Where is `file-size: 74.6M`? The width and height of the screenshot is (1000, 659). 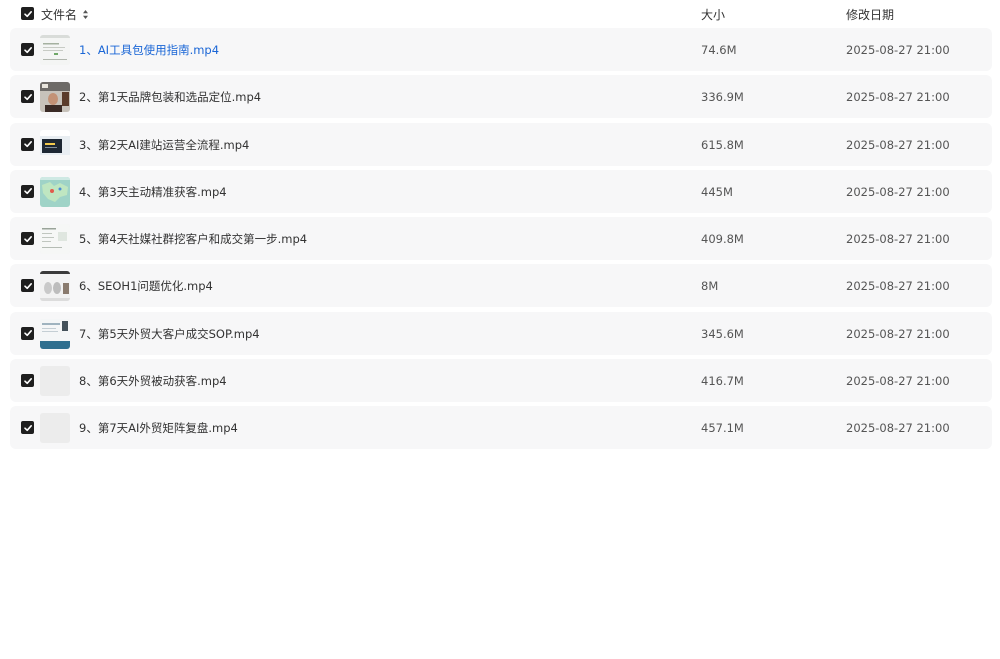 file-size: 74.6M is located at coordinates (719, 50).